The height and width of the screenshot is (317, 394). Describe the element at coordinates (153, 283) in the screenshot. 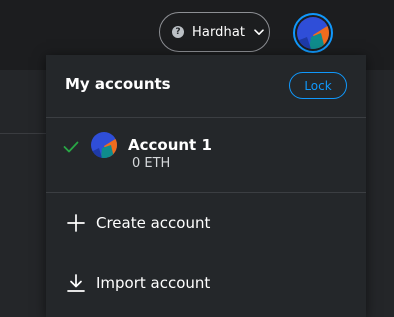

I see `import-account-label: Import account` at that location.